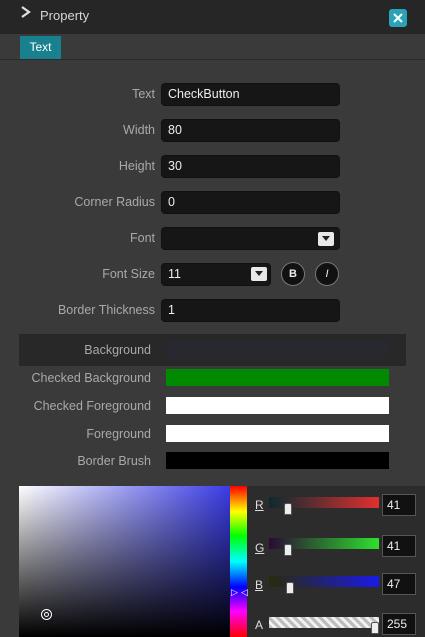 The height and width of the screenshot is (637, 425). What do you see at coordinates (139, 130) in the screenshot?
I see `label-width: Width` at bounding box center [139, 130].